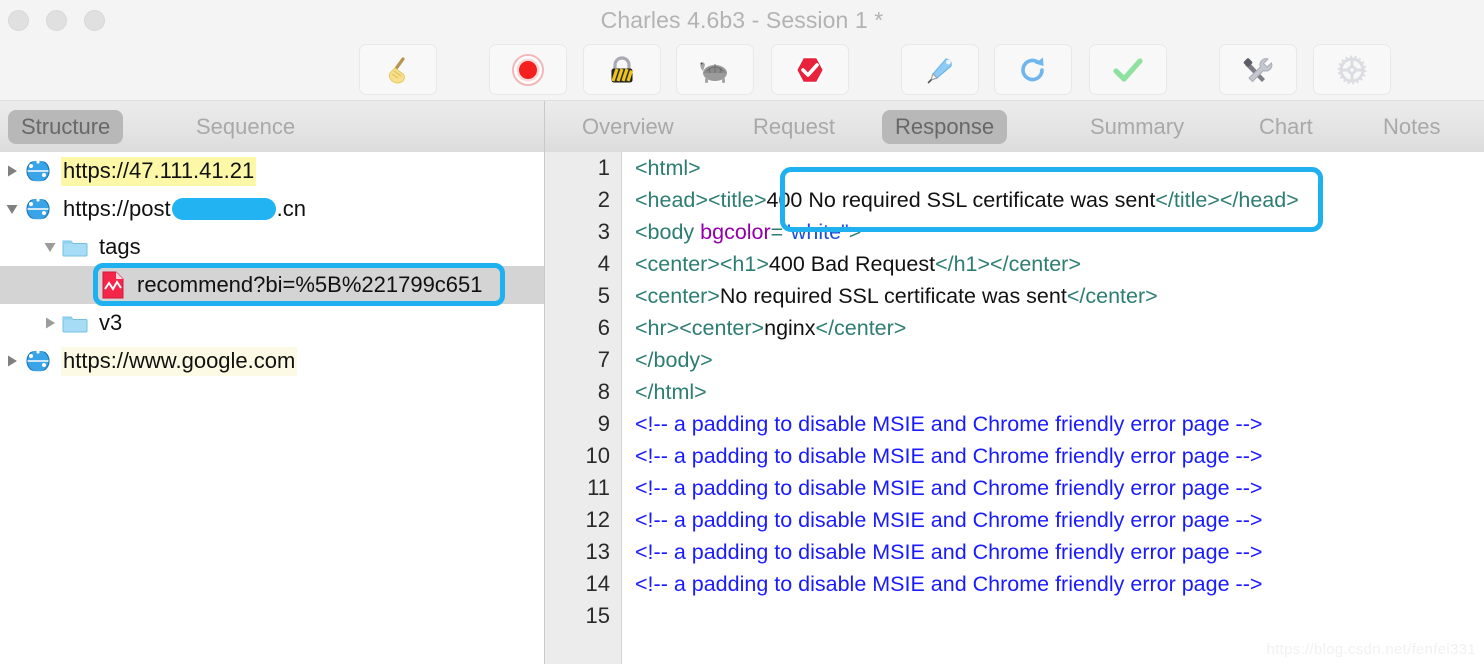  I want to click on tree-row-folder-v3: v3, so click(272, 323).